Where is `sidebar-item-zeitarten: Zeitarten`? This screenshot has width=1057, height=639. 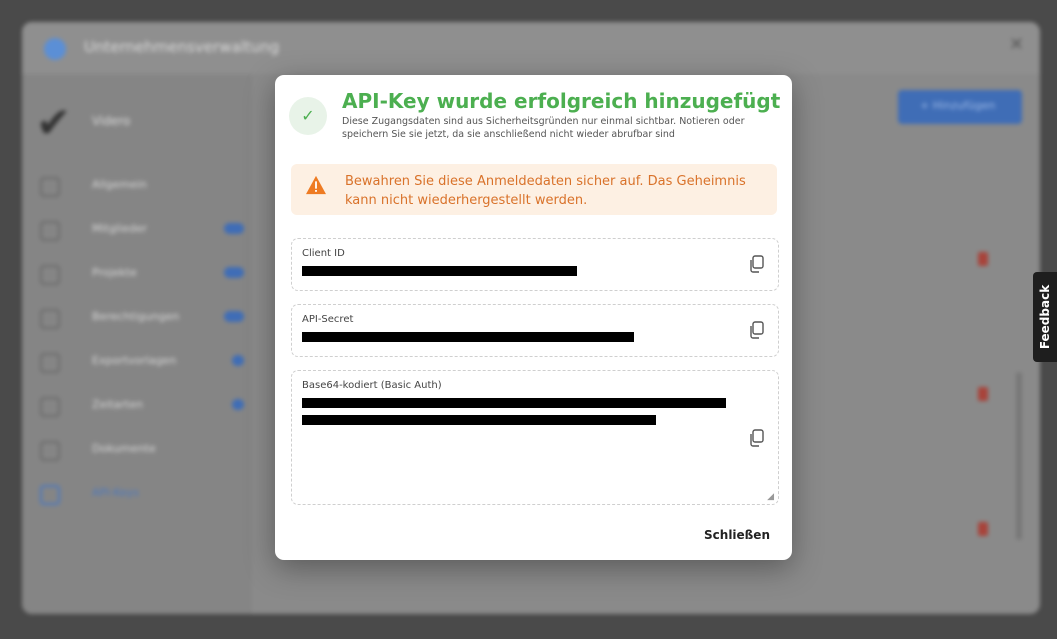 sidebar-item-zeitarten: Zeitarten is located at coordinates (137, 405).